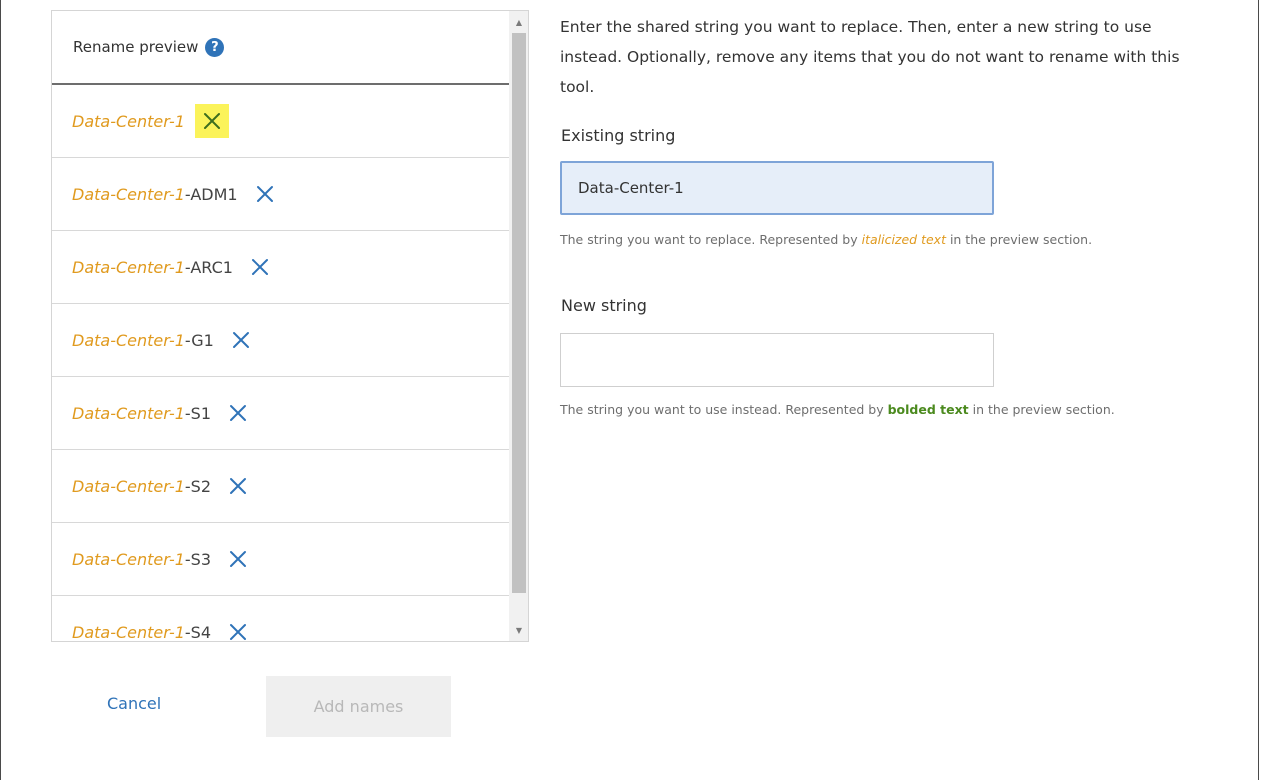 The width and height of the screenshot is (1263, 780). I want to click on preview-name-suffix: -G1, so click(199, 340).